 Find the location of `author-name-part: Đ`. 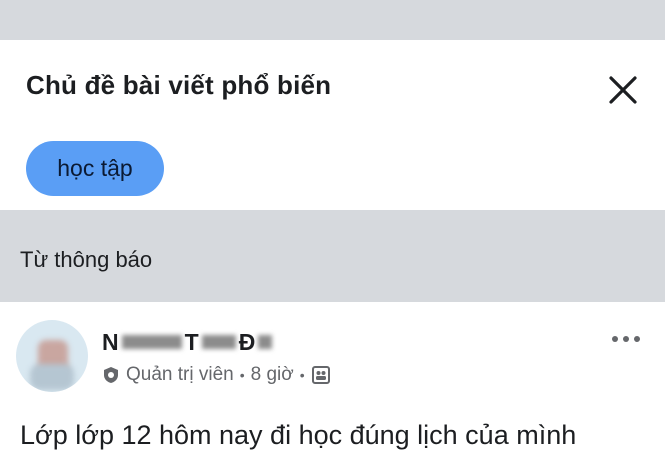

author-name-part: Đ is located at coordinates (247, 341).